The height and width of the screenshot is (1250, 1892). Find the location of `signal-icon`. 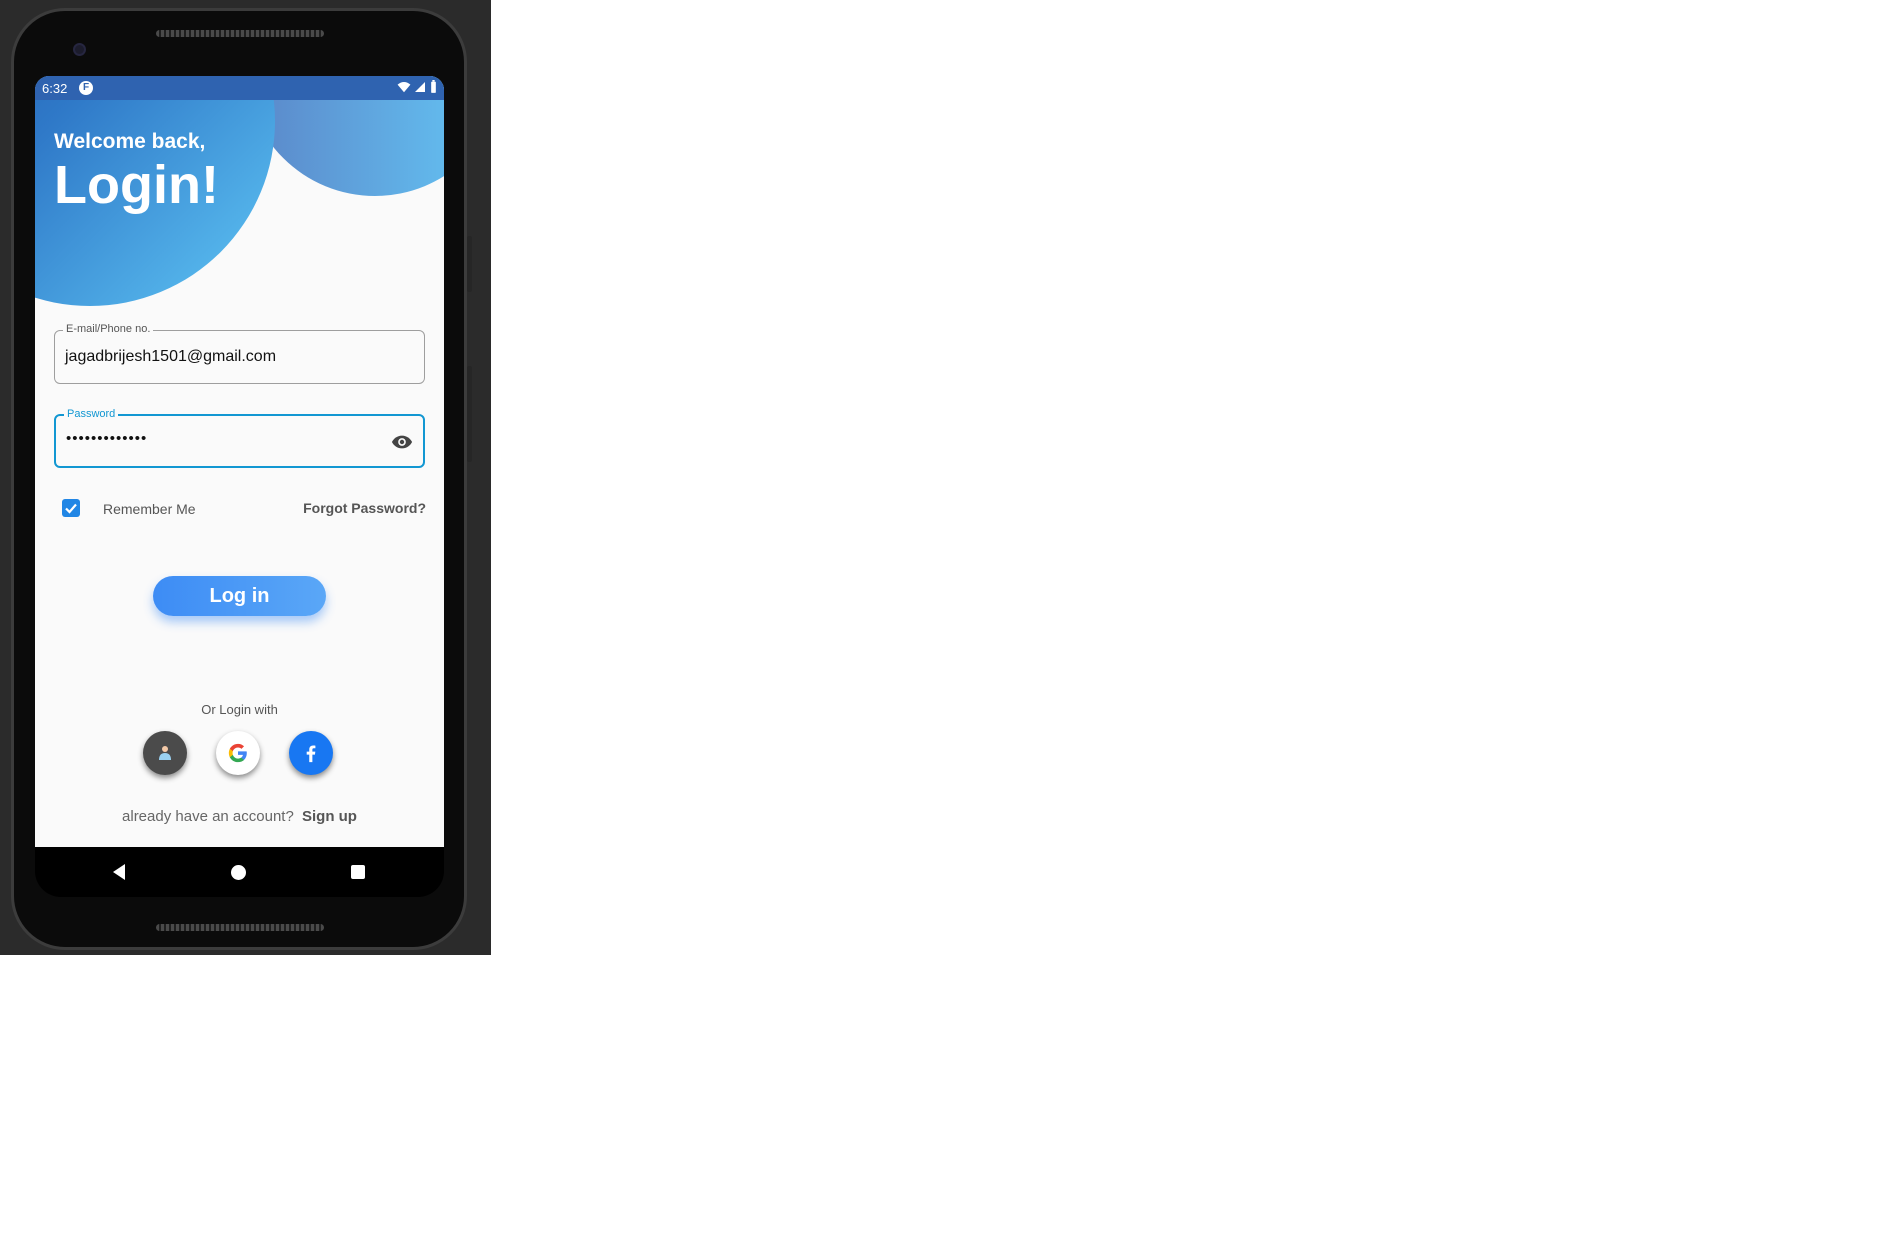

signal-icon is located at coordinates (420, 87).